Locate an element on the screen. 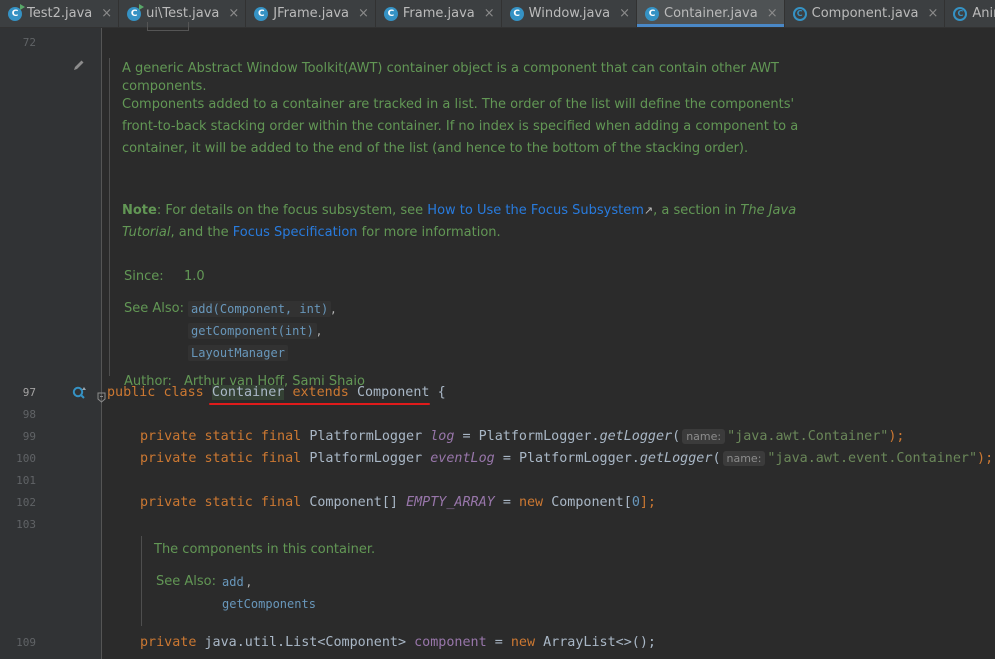 This screenshot has width=995, height=659. bracket: ]; is located at coordinates (647, 502).